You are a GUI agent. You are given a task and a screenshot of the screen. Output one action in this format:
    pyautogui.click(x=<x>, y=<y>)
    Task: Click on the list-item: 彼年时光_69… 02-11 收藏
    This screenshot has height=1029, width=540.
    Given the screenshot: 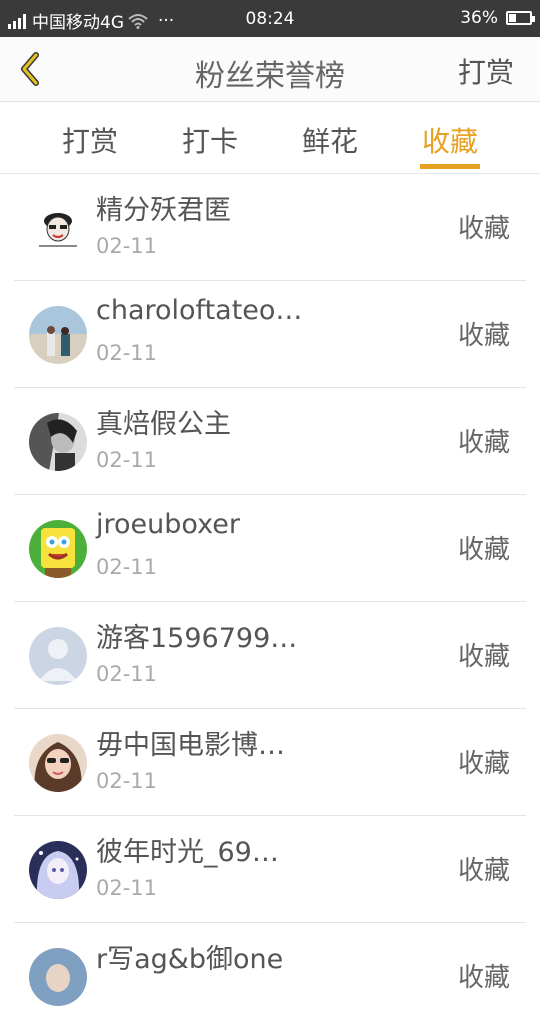 What is the action you would take?
    pyautogui.click(x=270, y=869)
    